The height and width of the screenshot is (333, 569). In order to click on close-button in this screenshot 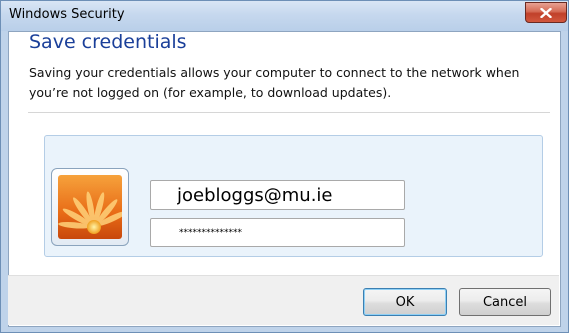, I will do `click(546, 12)`.